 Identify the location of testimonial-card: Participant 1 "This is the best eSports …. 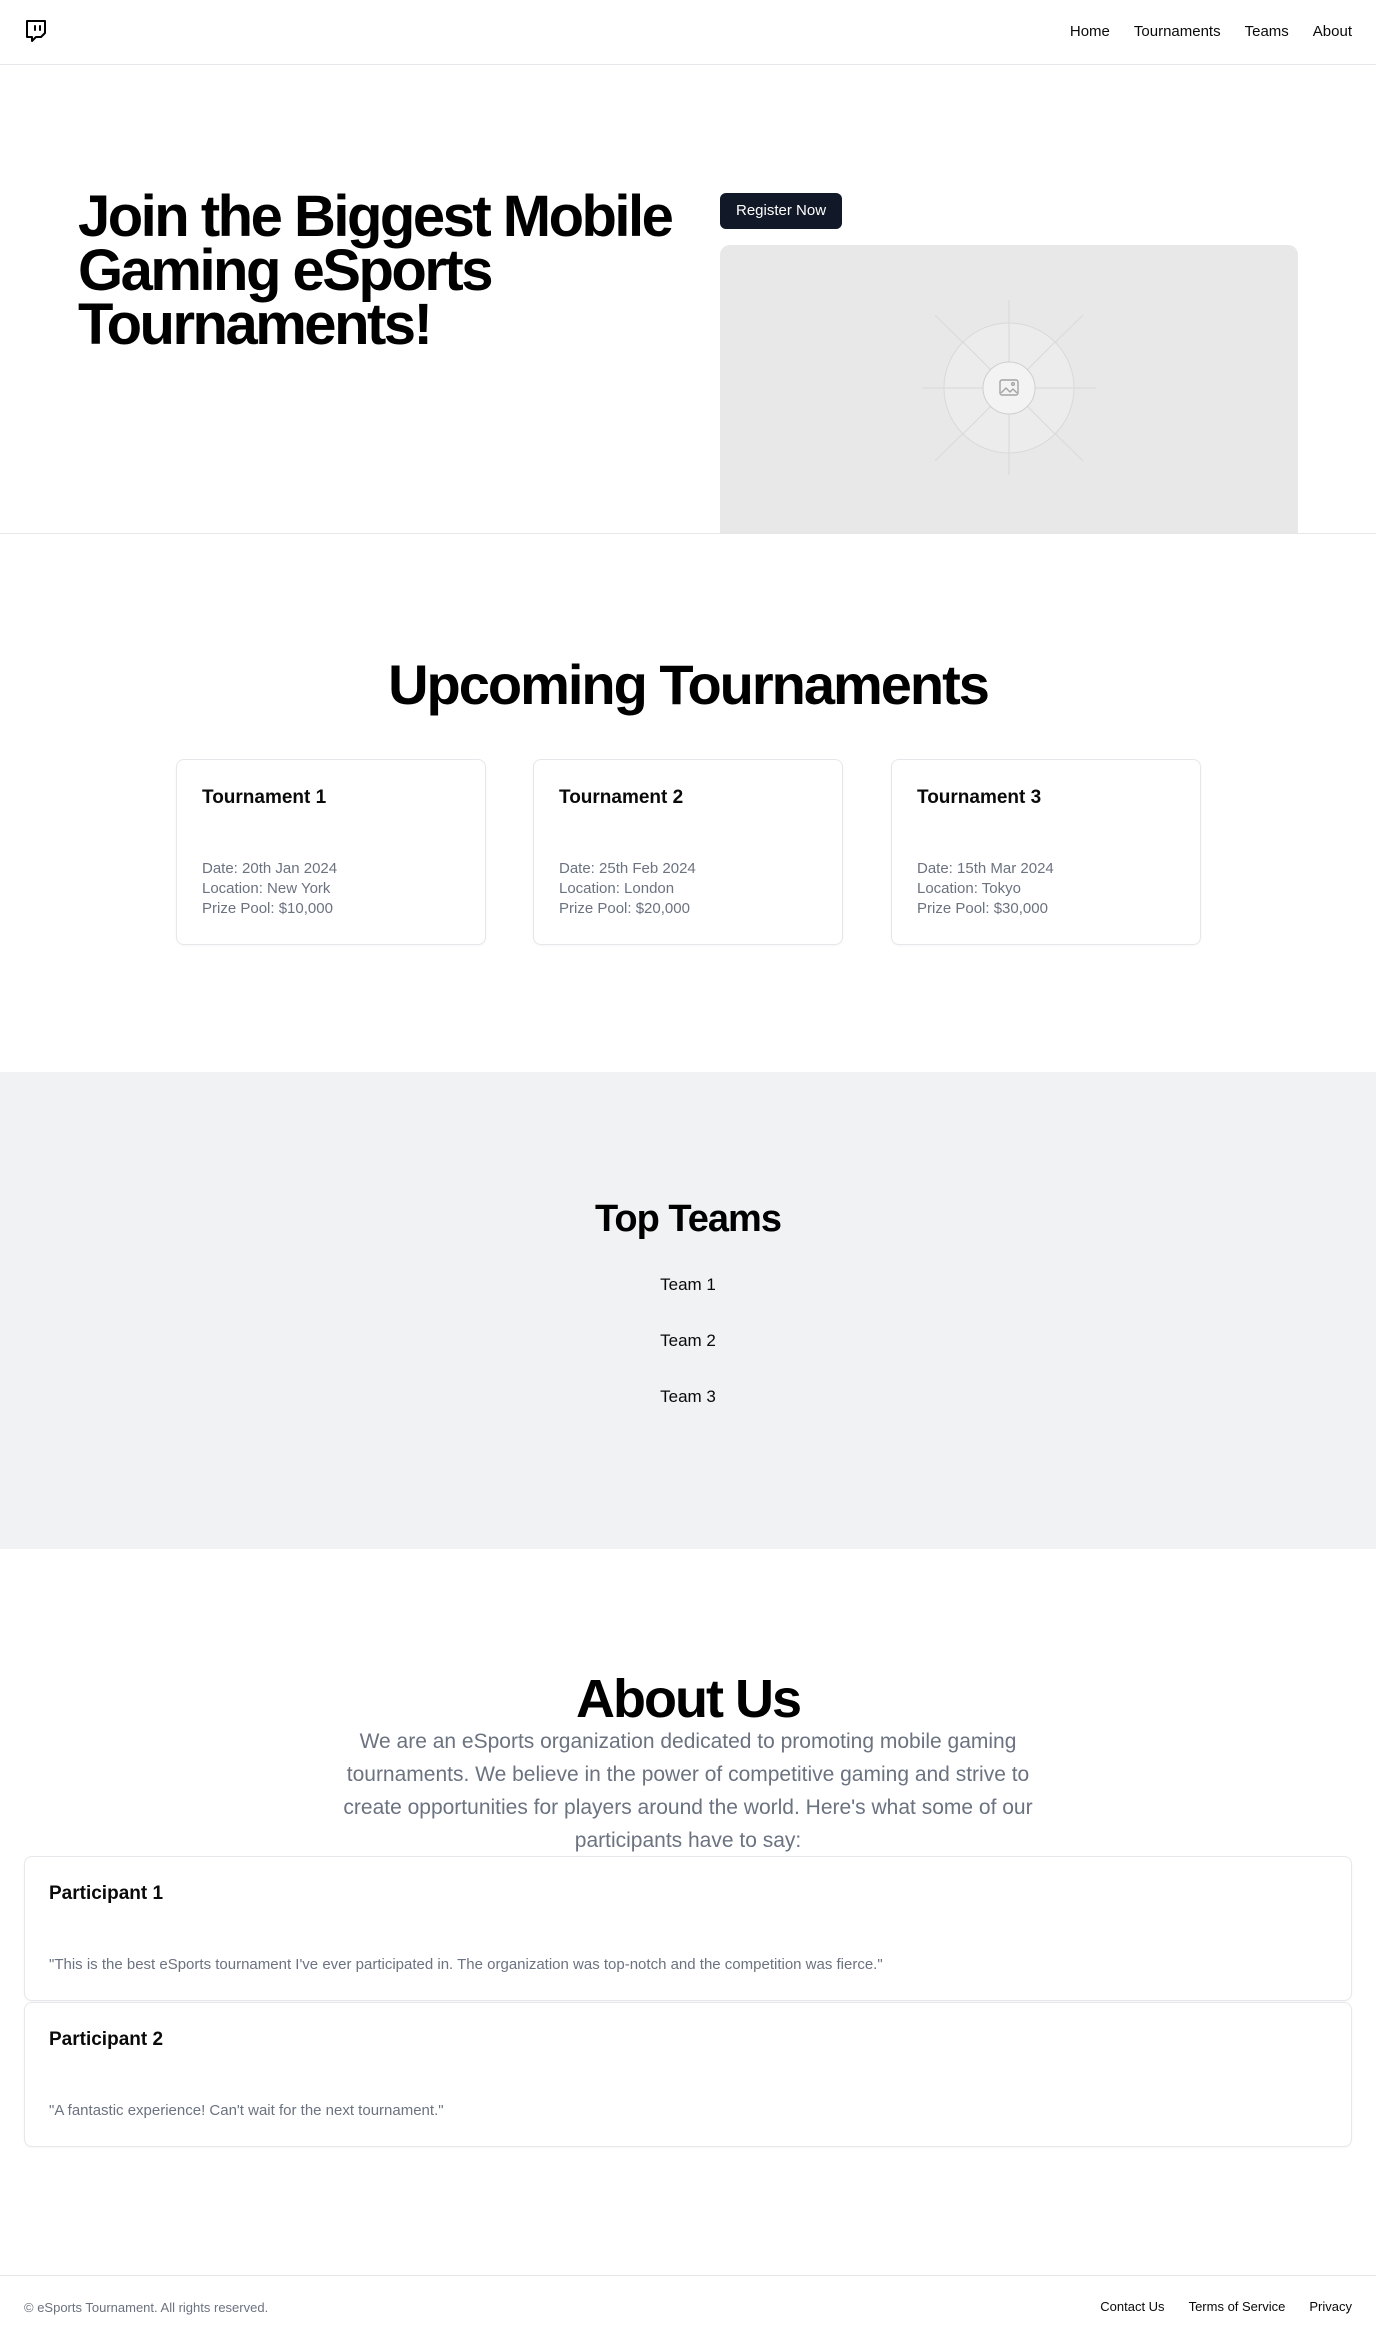
(688, 1928).